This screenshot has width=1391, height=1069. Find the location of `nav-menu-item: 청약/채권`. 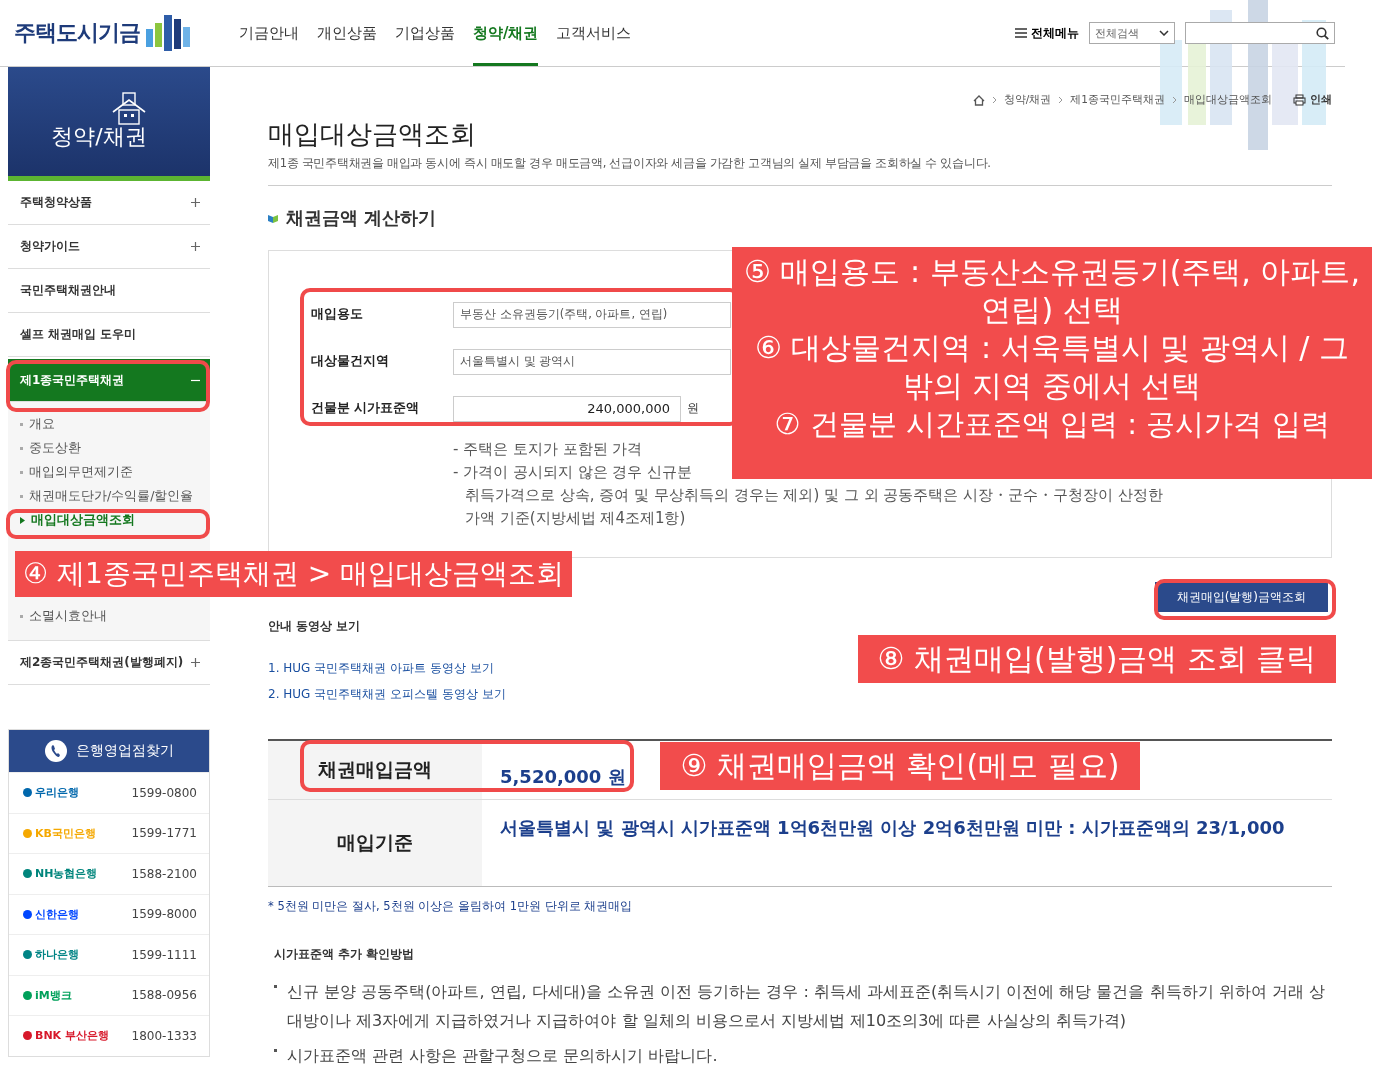

nav-menu-item: 청약/채권 is located at coordinates (506, 33).